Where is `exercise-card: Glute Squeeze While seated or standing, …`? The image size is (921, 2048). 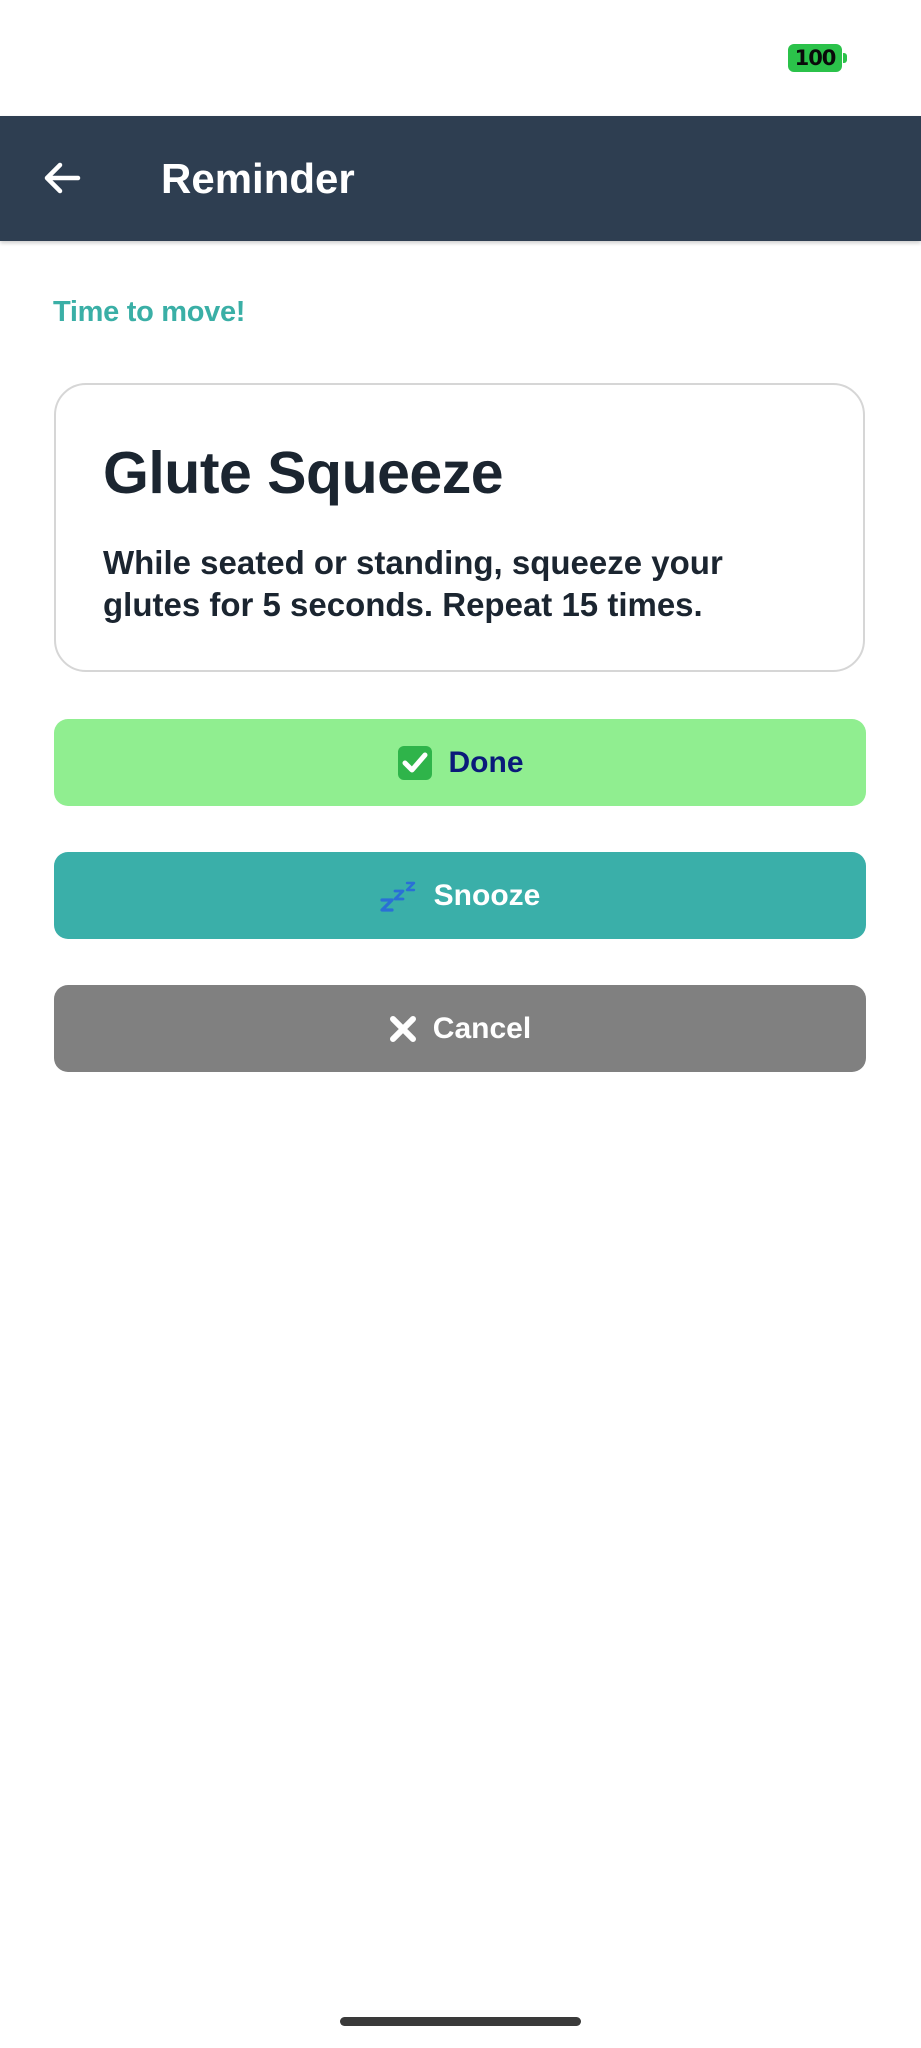 exercise-card: Glute Squeeze While seated or standing, … is located at coordinates (459, 527).